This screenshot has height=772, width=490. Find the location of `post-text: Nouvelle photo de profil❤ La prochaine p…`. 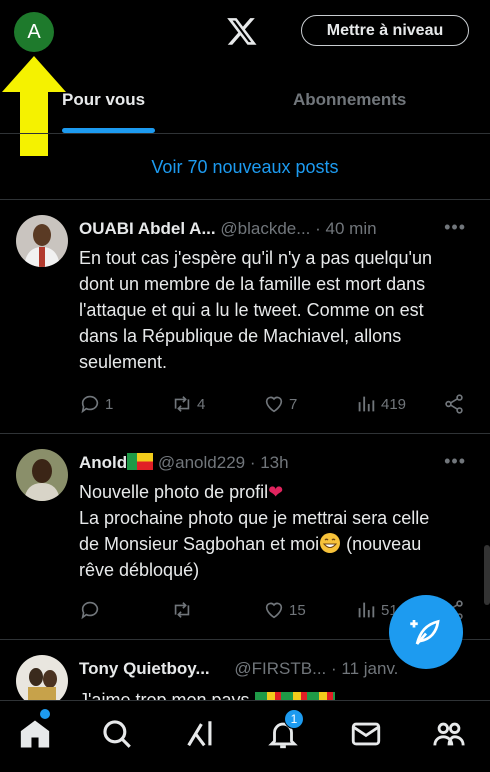

post-text: Nouvelle photo de profil❤ La prochaine p… is located at coordinates (279, 531).